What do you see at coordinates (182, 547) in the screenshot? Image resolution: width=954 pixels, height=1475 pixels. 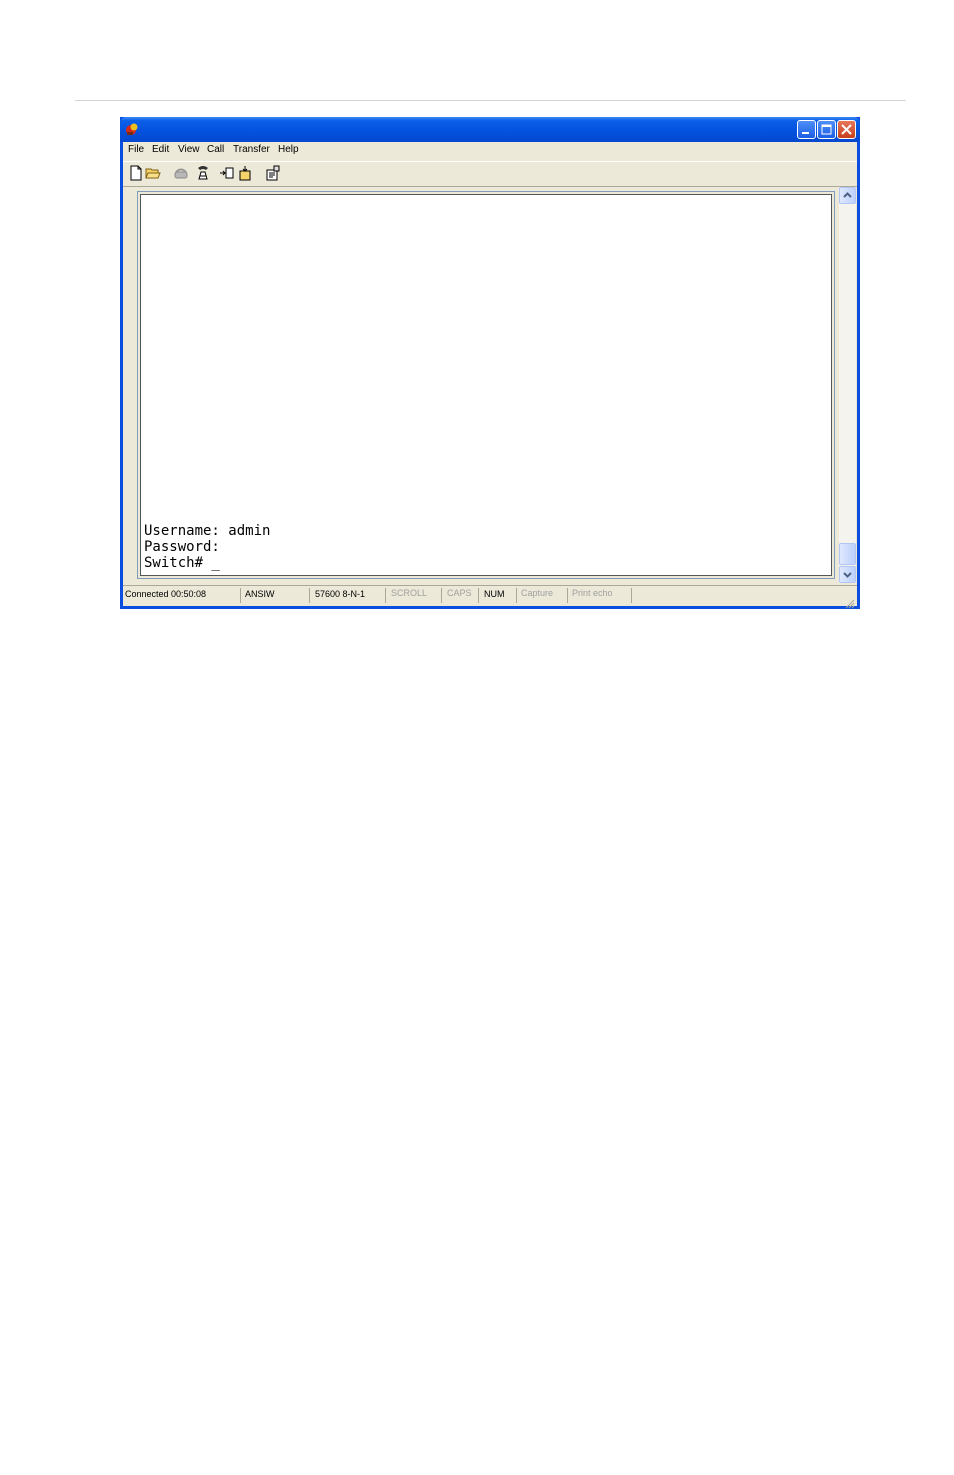 I see `terminal-line-password: Password:` at bounding box center [182, 547].